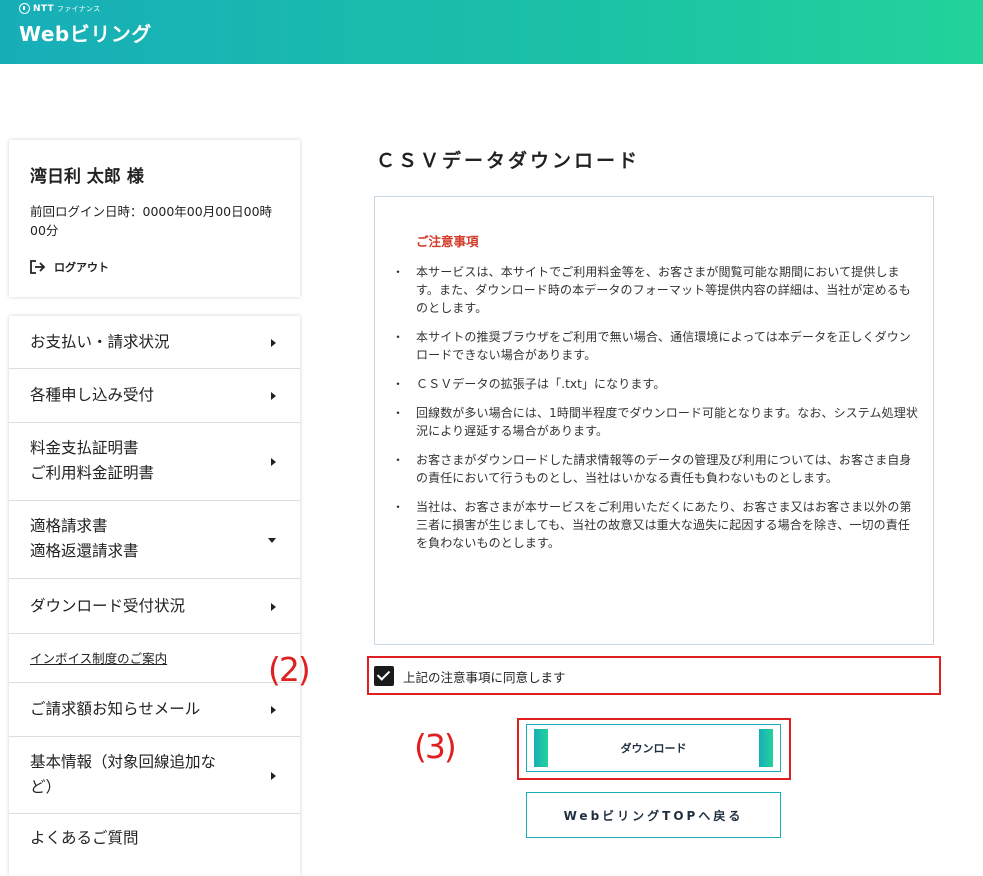 The image size is (983, 876). I want to click on sidebar-item-faq: よくあるご質問, so click(154, 845).